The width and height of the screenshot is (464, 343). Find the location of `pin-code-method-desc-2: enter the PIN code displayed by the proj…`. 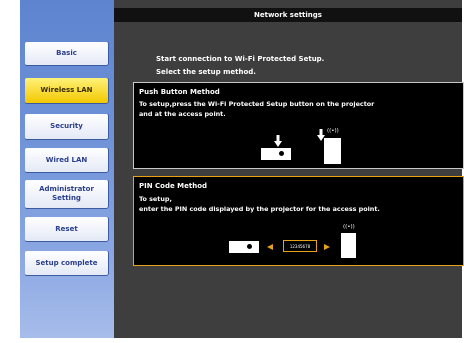

pin-code-method-desc-2: enter the PIN code displayed by the proj… is located at coordinates (259, 209).